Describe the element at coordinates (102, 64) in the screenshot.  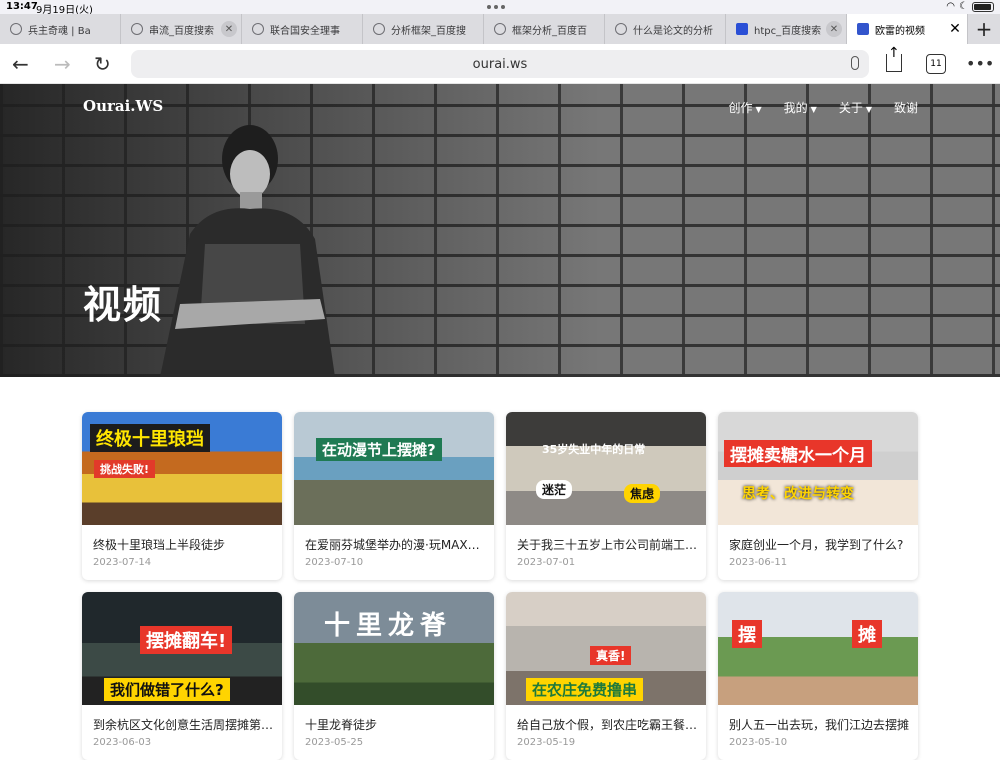
I see `reload-icon: ↻` at that location.